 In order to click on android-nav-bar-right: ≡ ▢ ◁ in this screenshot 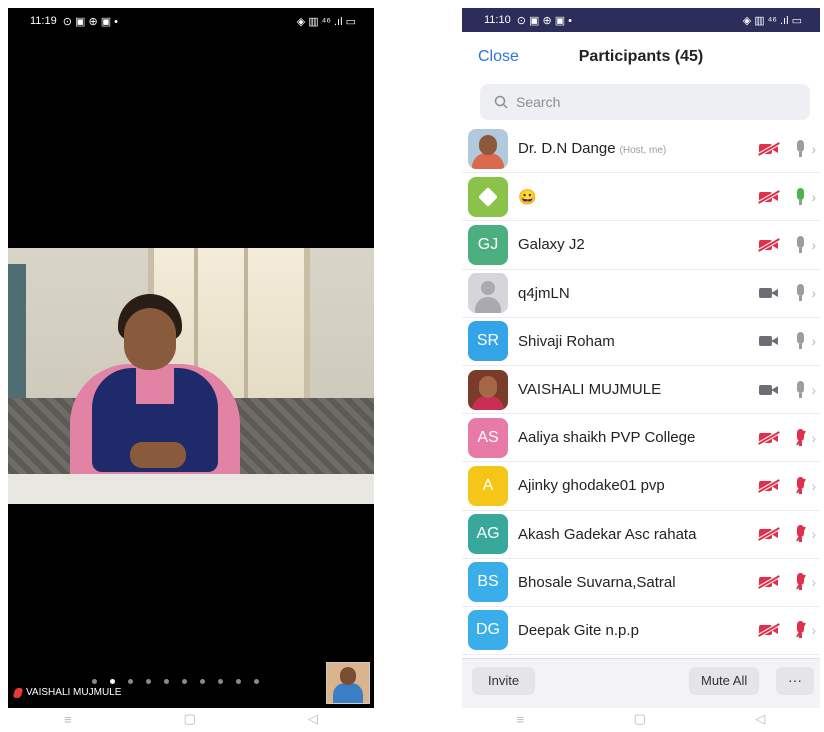, I will do `click(641, 719)`.